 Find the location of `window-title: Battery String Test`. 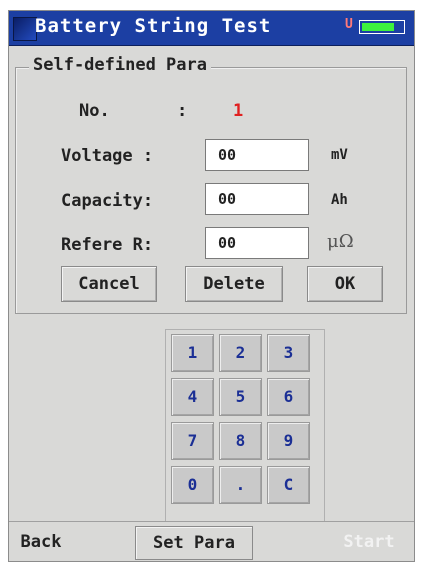

window-title: Battery String Test is located at coordinates (153, 26).